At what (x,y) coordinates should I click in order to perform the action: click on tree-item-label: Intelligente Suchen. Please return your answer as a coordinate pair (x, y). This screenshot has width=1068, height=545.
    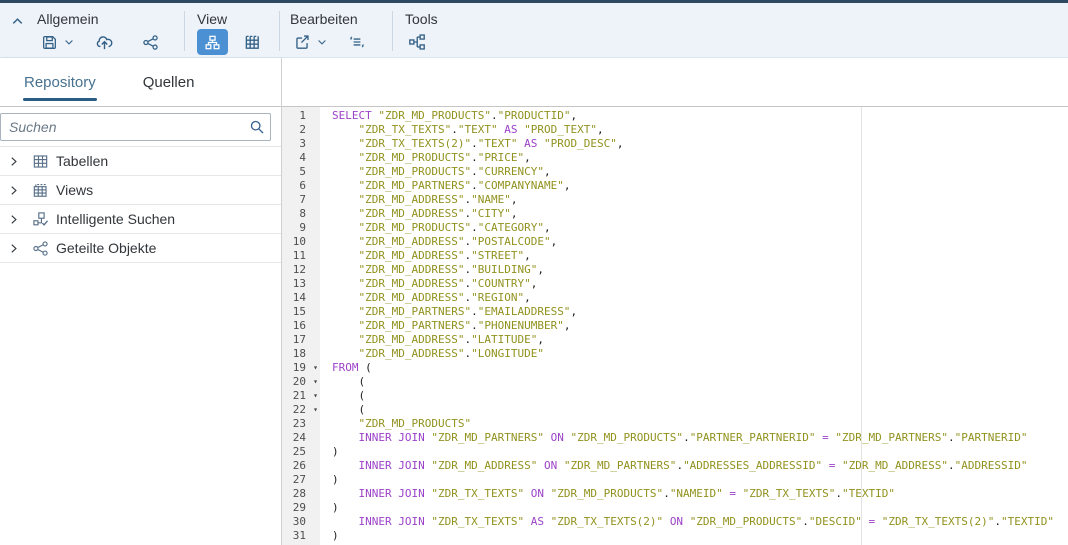
    Looking at the image, I should click on (116, 219).